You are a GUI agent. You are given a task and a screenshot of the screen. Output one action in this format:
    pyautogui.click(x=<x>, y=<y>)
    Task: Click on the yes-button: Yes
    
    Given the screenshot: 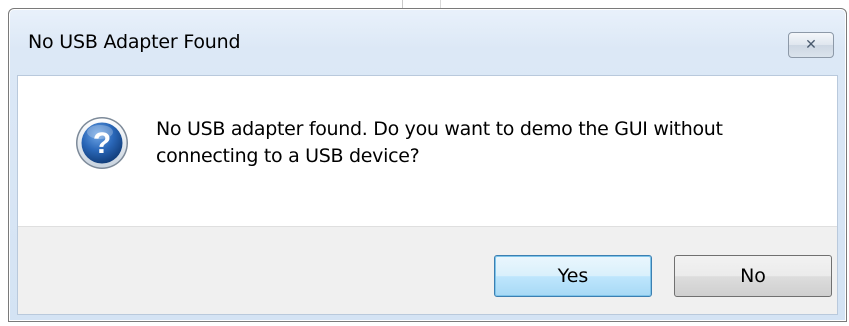 What is the action you would take?
    pyautogui.click(x=573, y=276)
    